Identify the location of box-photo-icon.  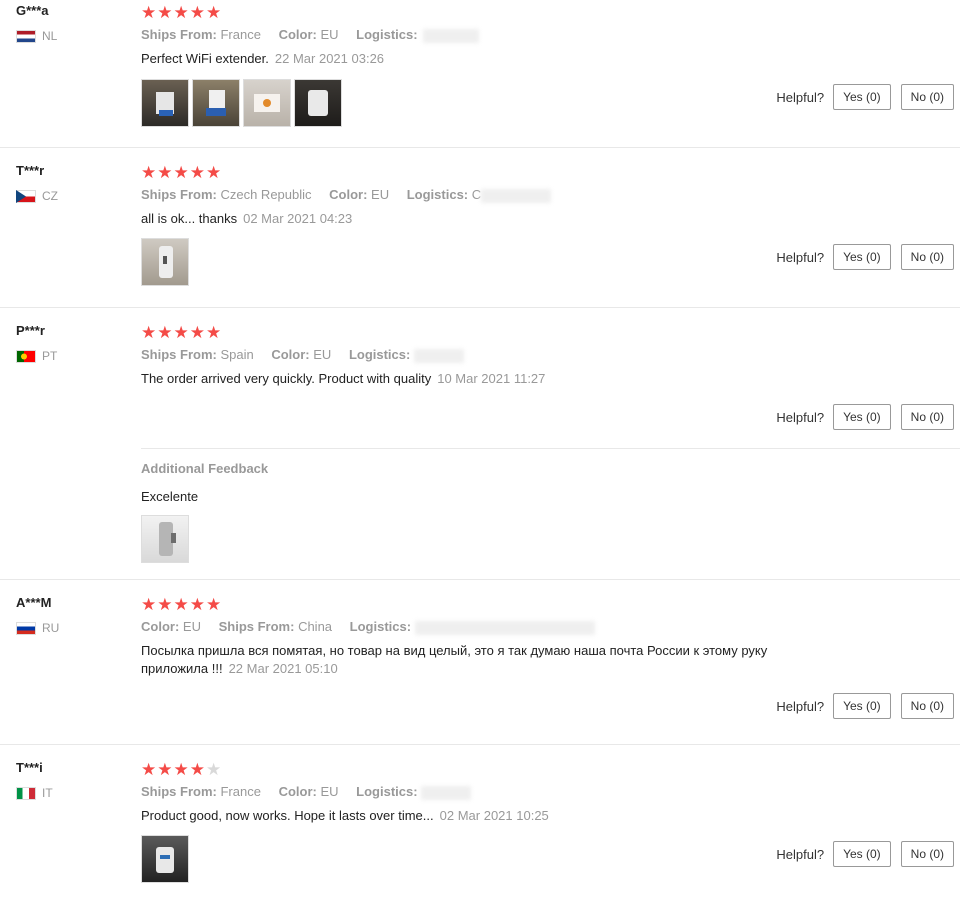
(267, 103).